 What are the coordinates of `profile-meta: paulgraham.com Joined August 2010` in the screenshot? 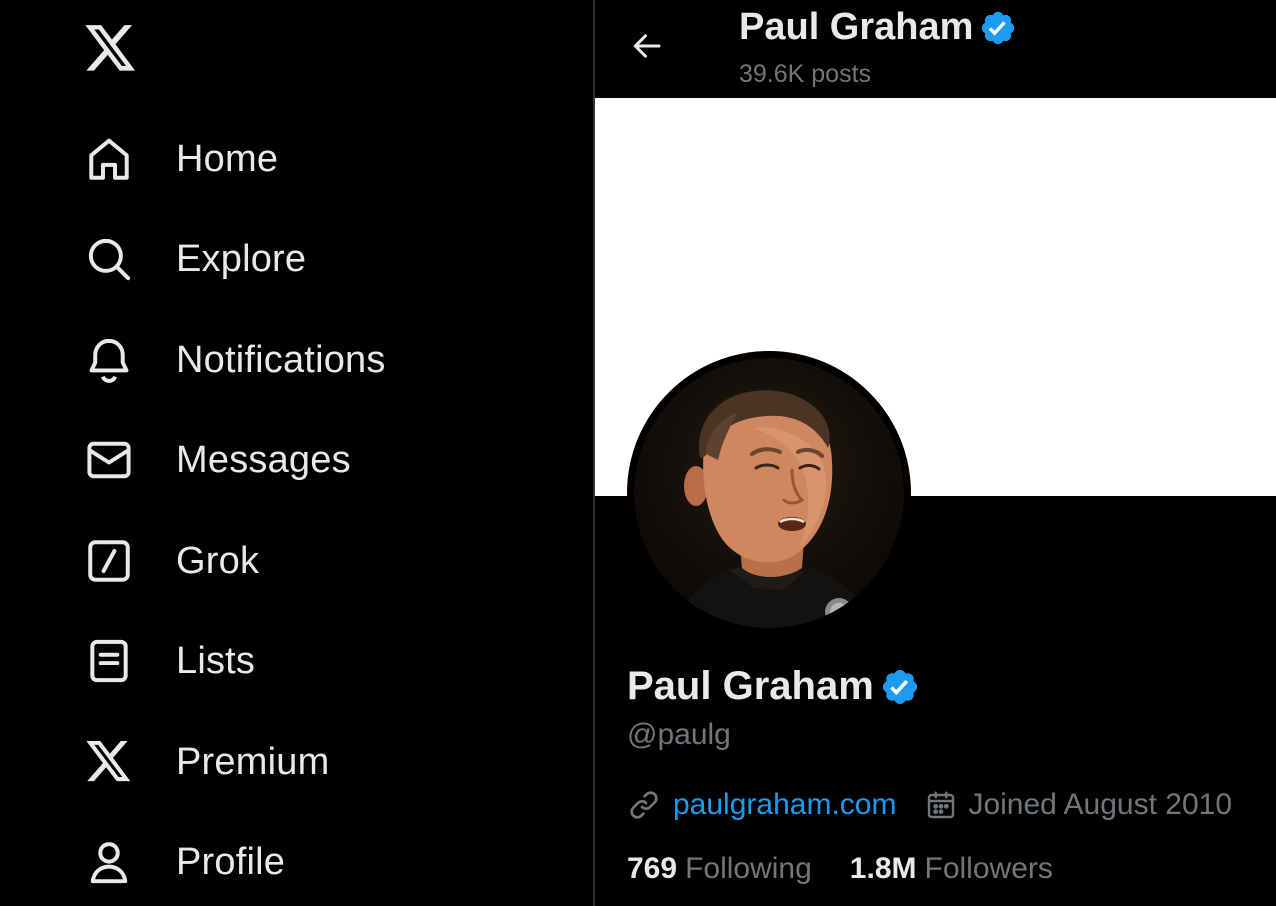 It's located at (929, 805).